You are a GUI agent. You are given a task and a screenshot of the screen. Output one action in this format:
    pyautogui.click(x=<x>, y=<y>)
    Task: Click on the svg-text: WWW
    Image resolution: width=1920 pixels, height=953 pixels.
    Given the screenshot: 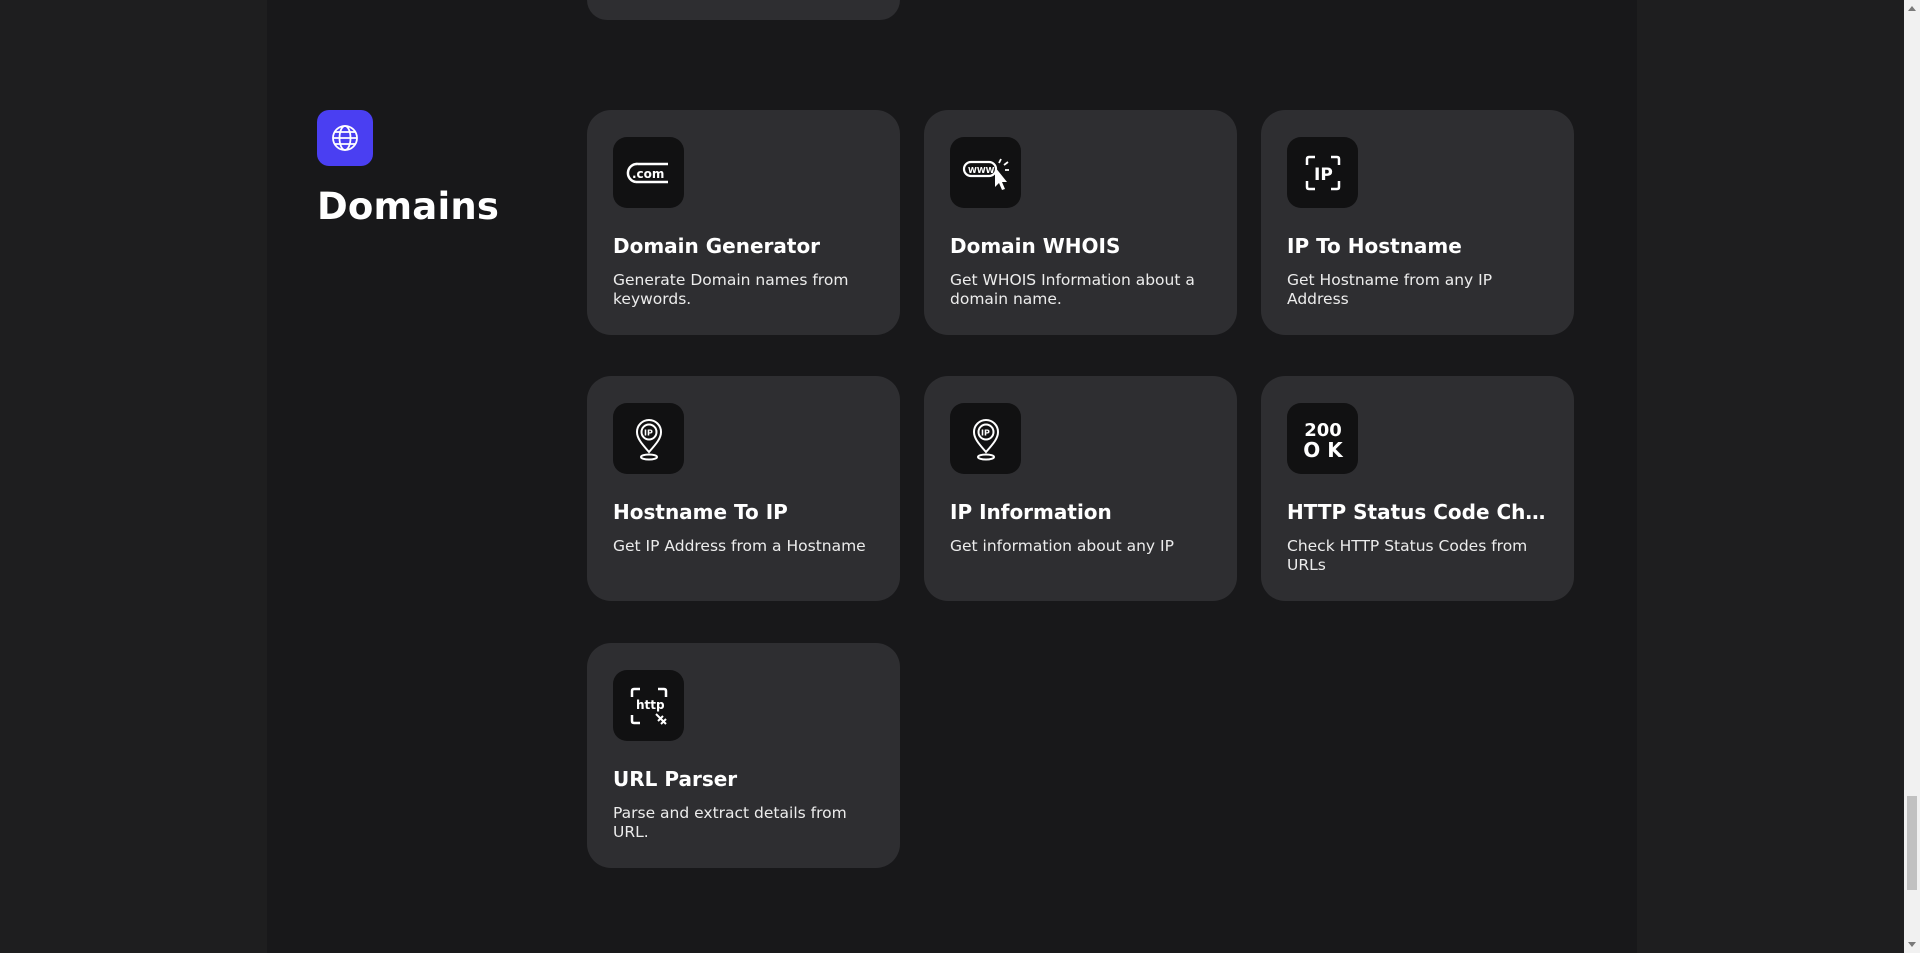 What is the action you would take?
    pyautogui.click(x=981, y=170)
    